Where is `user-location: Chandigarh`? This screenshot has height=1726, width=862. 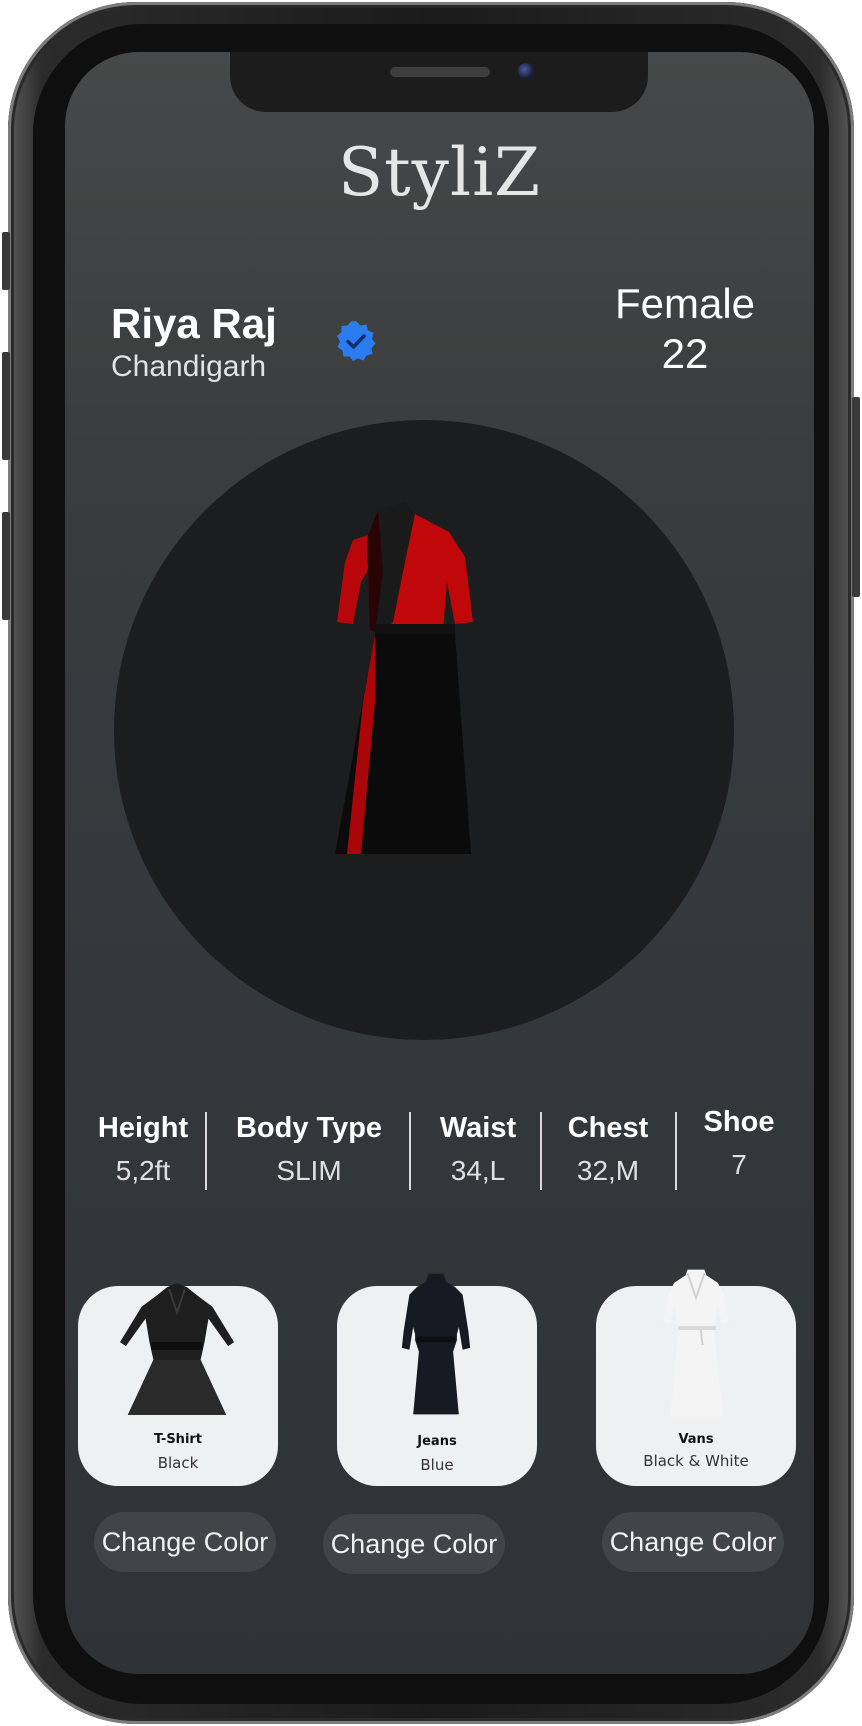
user-location: Chandigarh is located at coordinates (189, 366).